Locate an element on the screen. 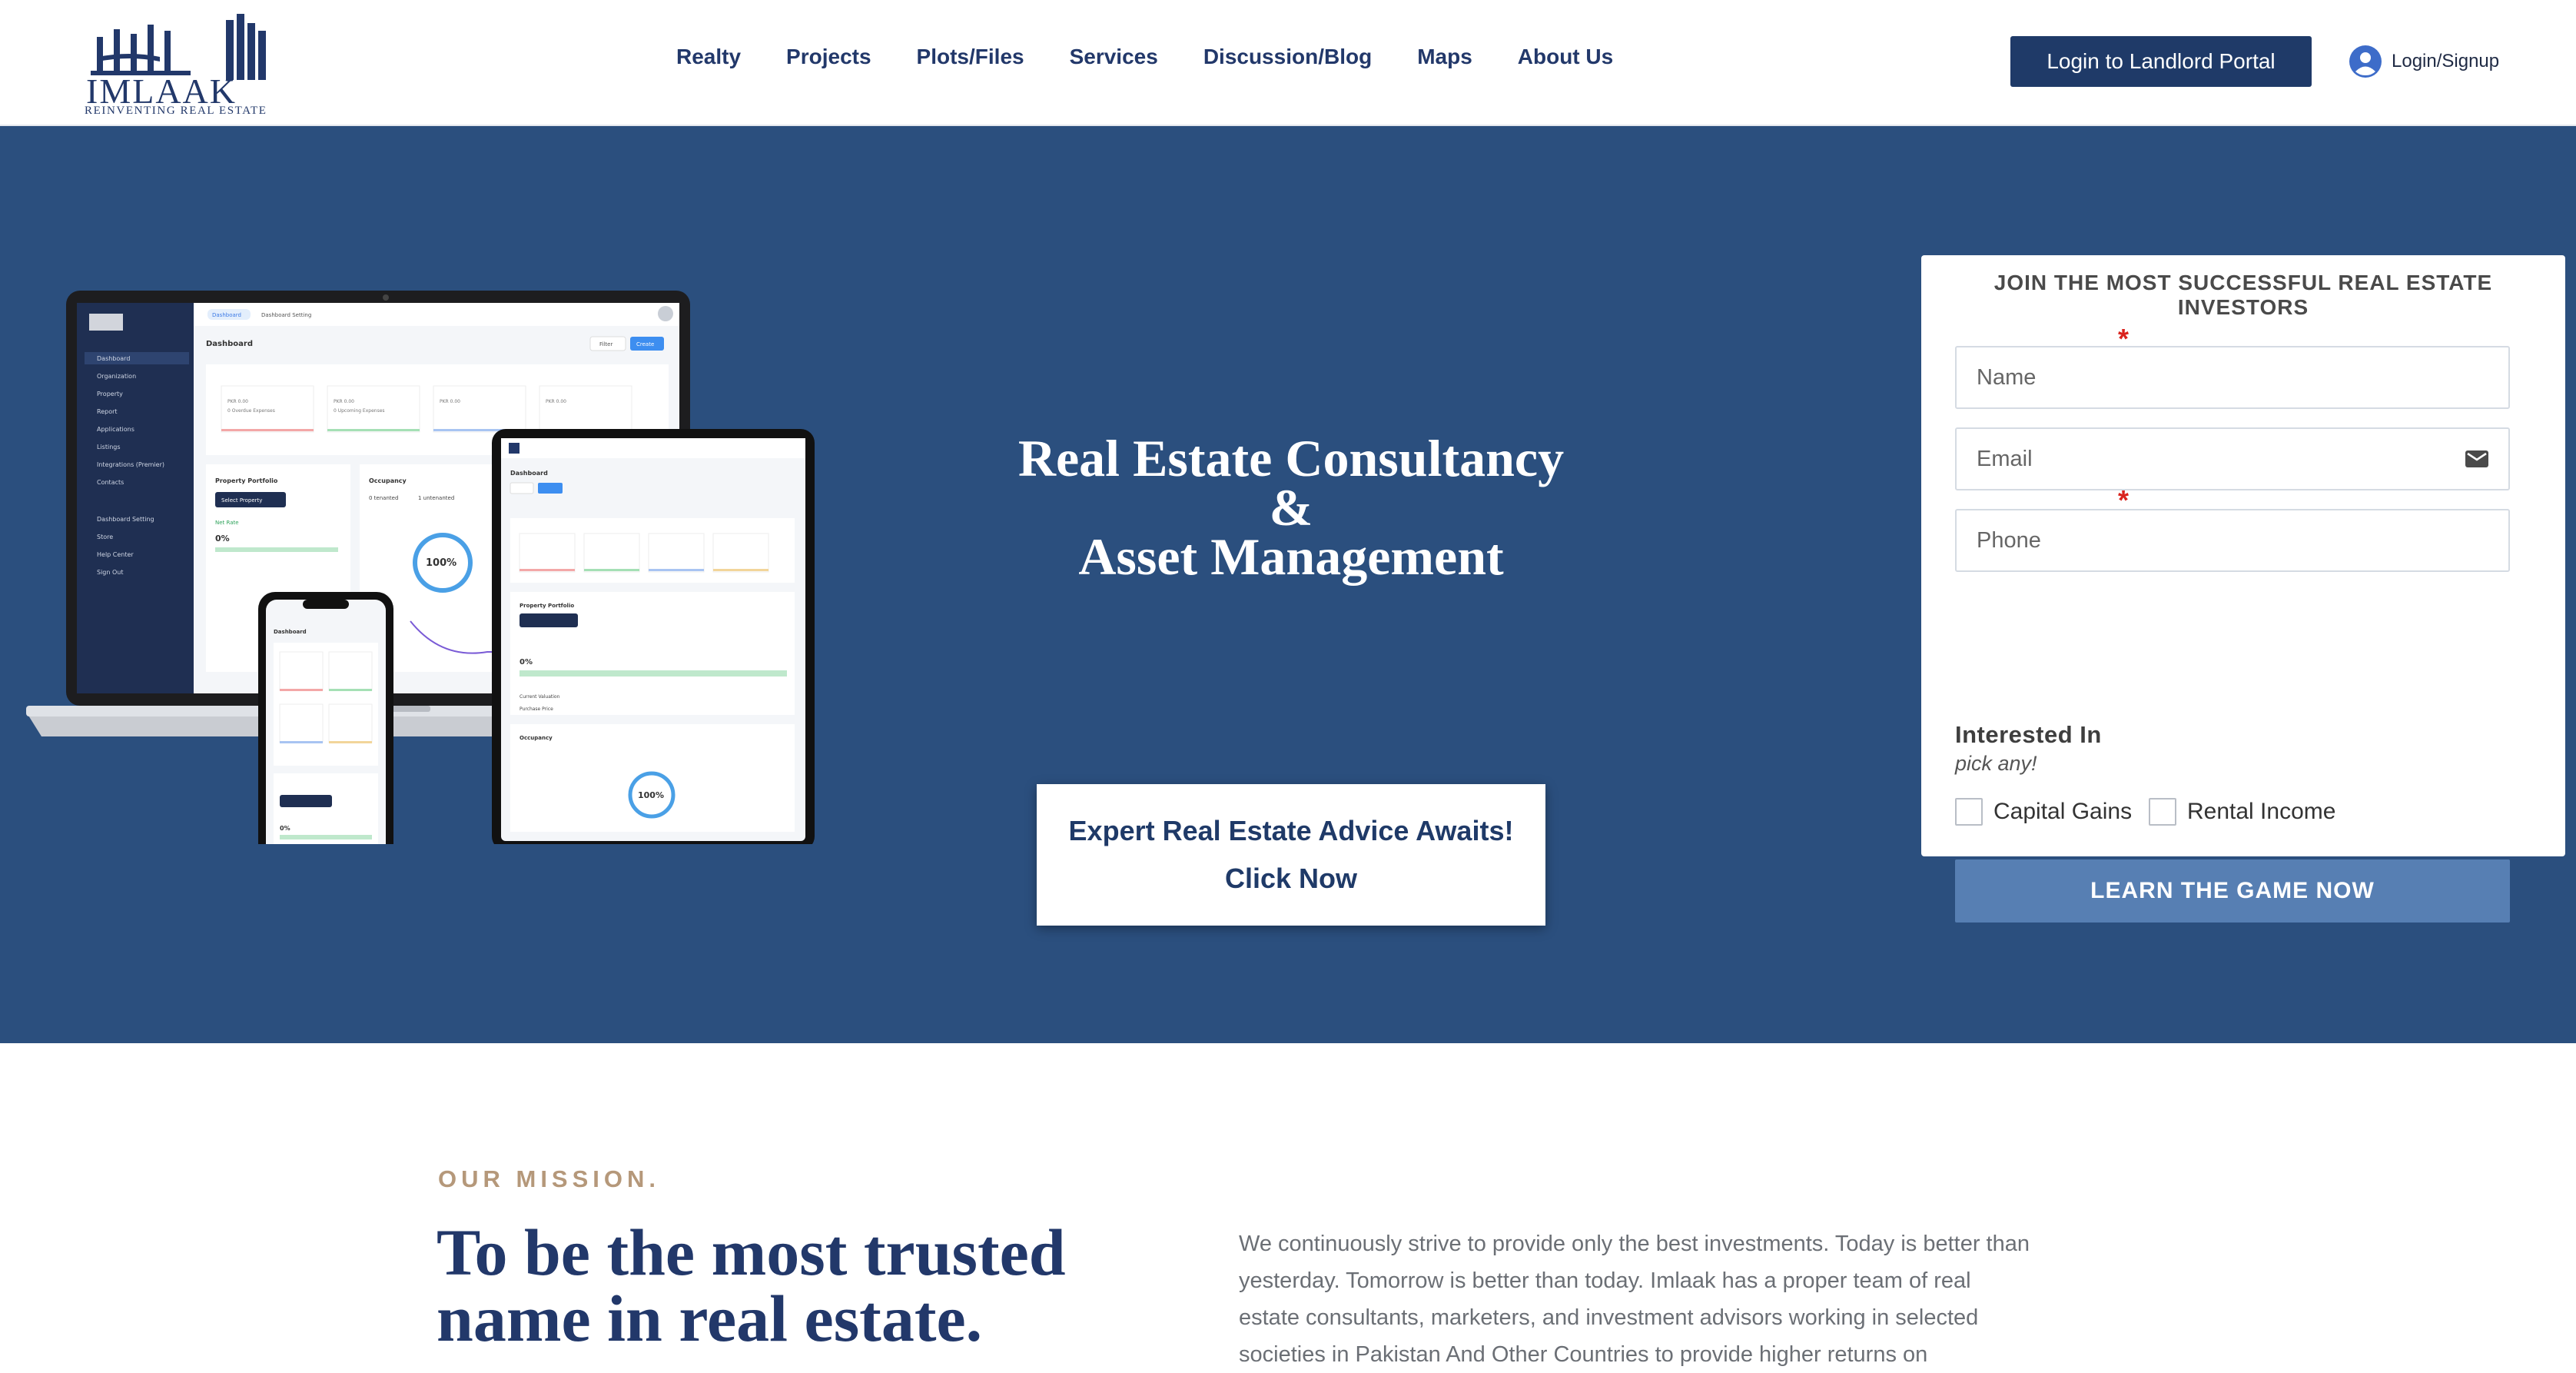  mock-phone-zero-percent: 0% is located at coordinates (285, 828).